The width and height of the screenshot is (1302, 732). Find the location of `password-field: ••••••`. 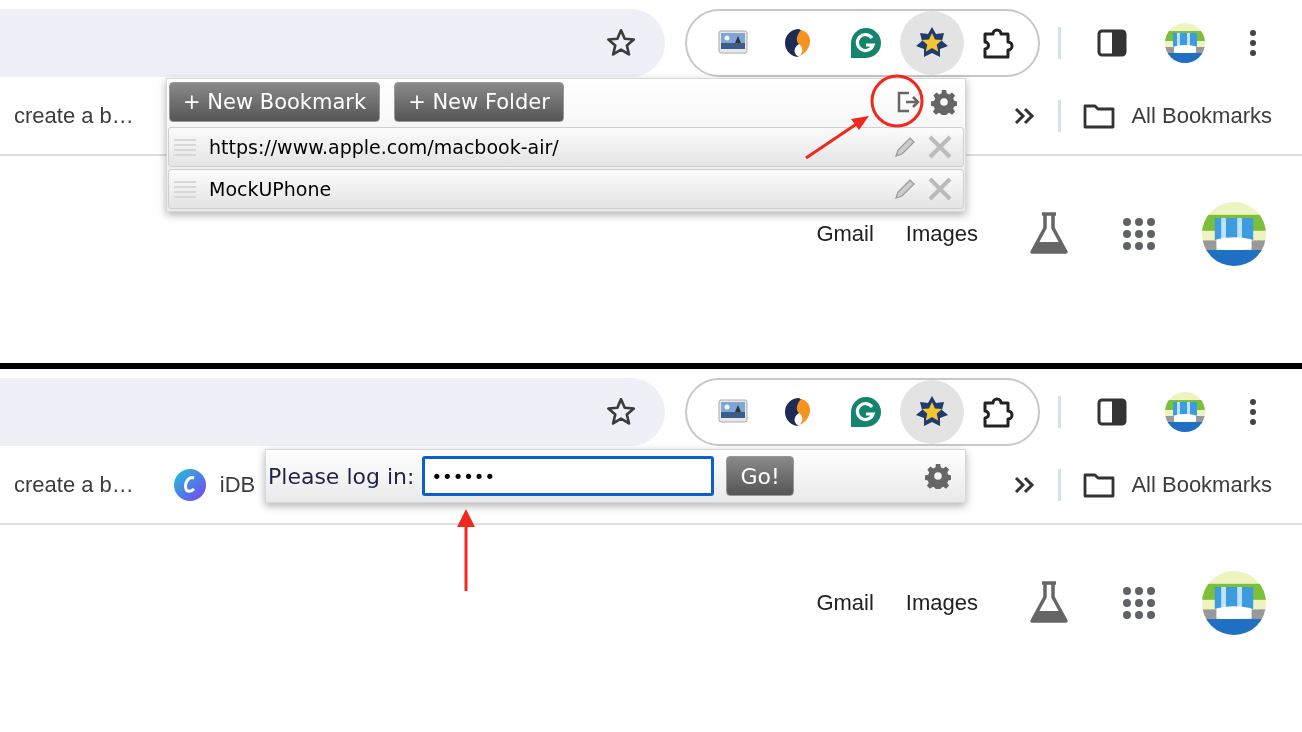

password-field: •••••• is located at coordinates (568, 476).